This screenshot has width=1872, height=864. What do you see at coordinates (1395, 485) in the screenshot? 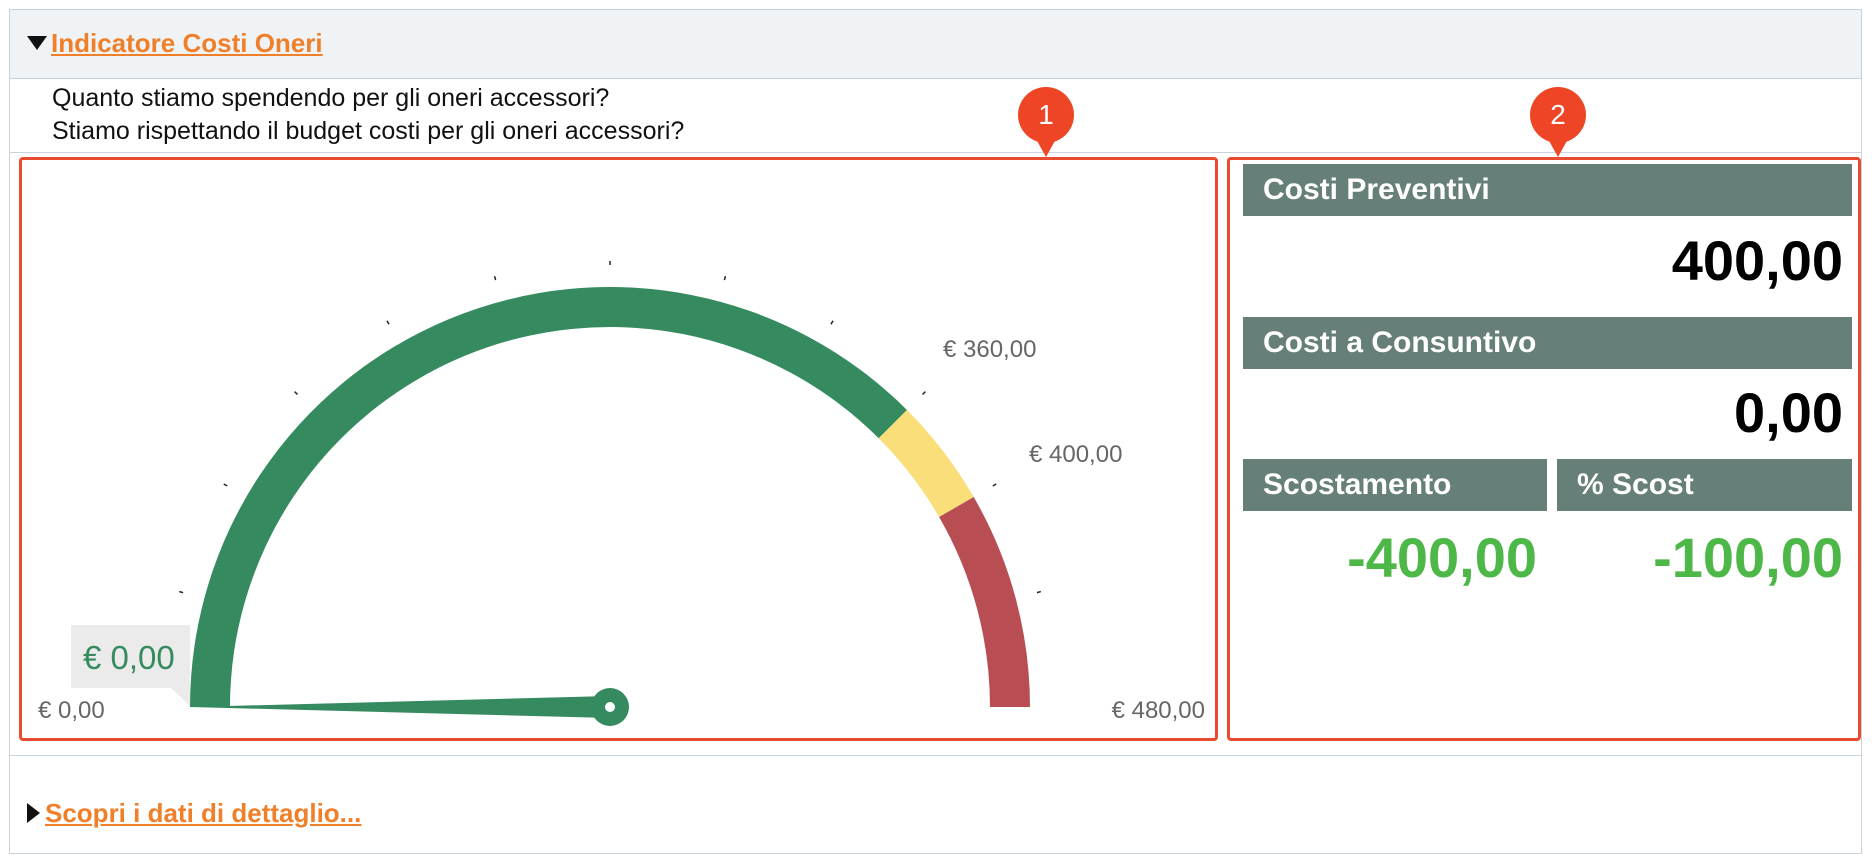
I see `scostamento-header: Scostamento` at bounding box center [1395, 485].